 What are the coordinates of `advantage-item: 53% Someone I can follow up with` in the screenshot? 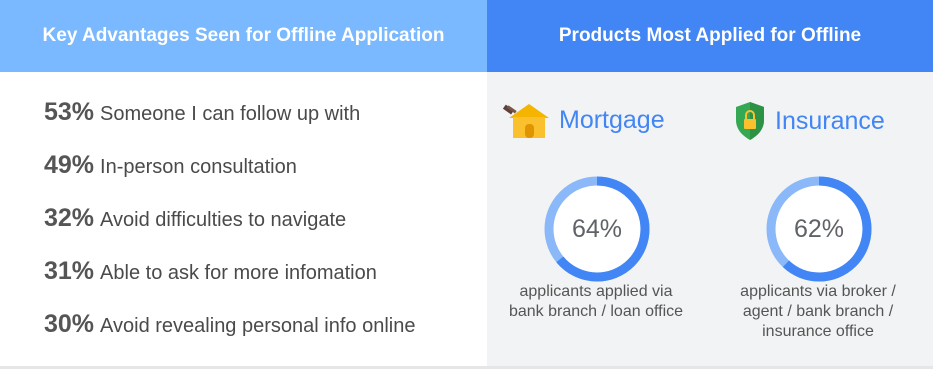 It's located at (229, 124).